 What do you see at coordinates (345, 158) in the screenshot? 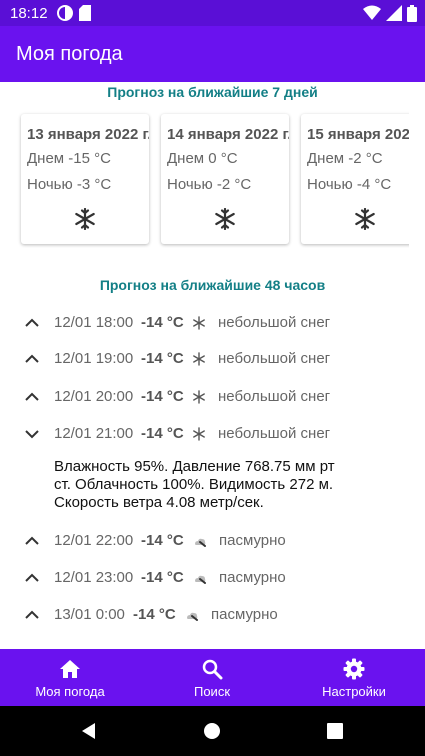
I see `day-temp-day: Днем -2 °C` at bounding box center [345, 158].